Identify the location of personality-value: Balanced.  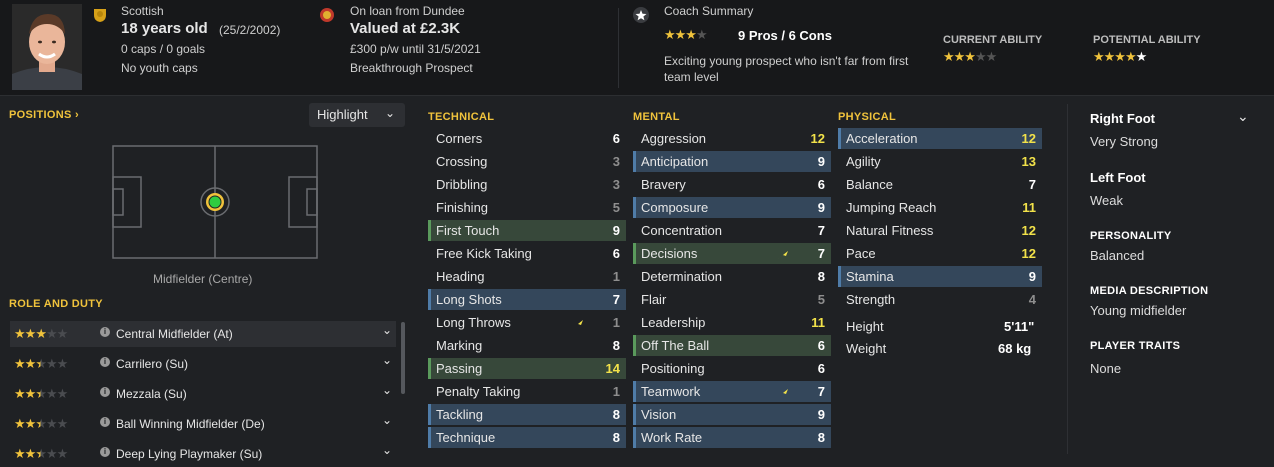
(1117, 255).